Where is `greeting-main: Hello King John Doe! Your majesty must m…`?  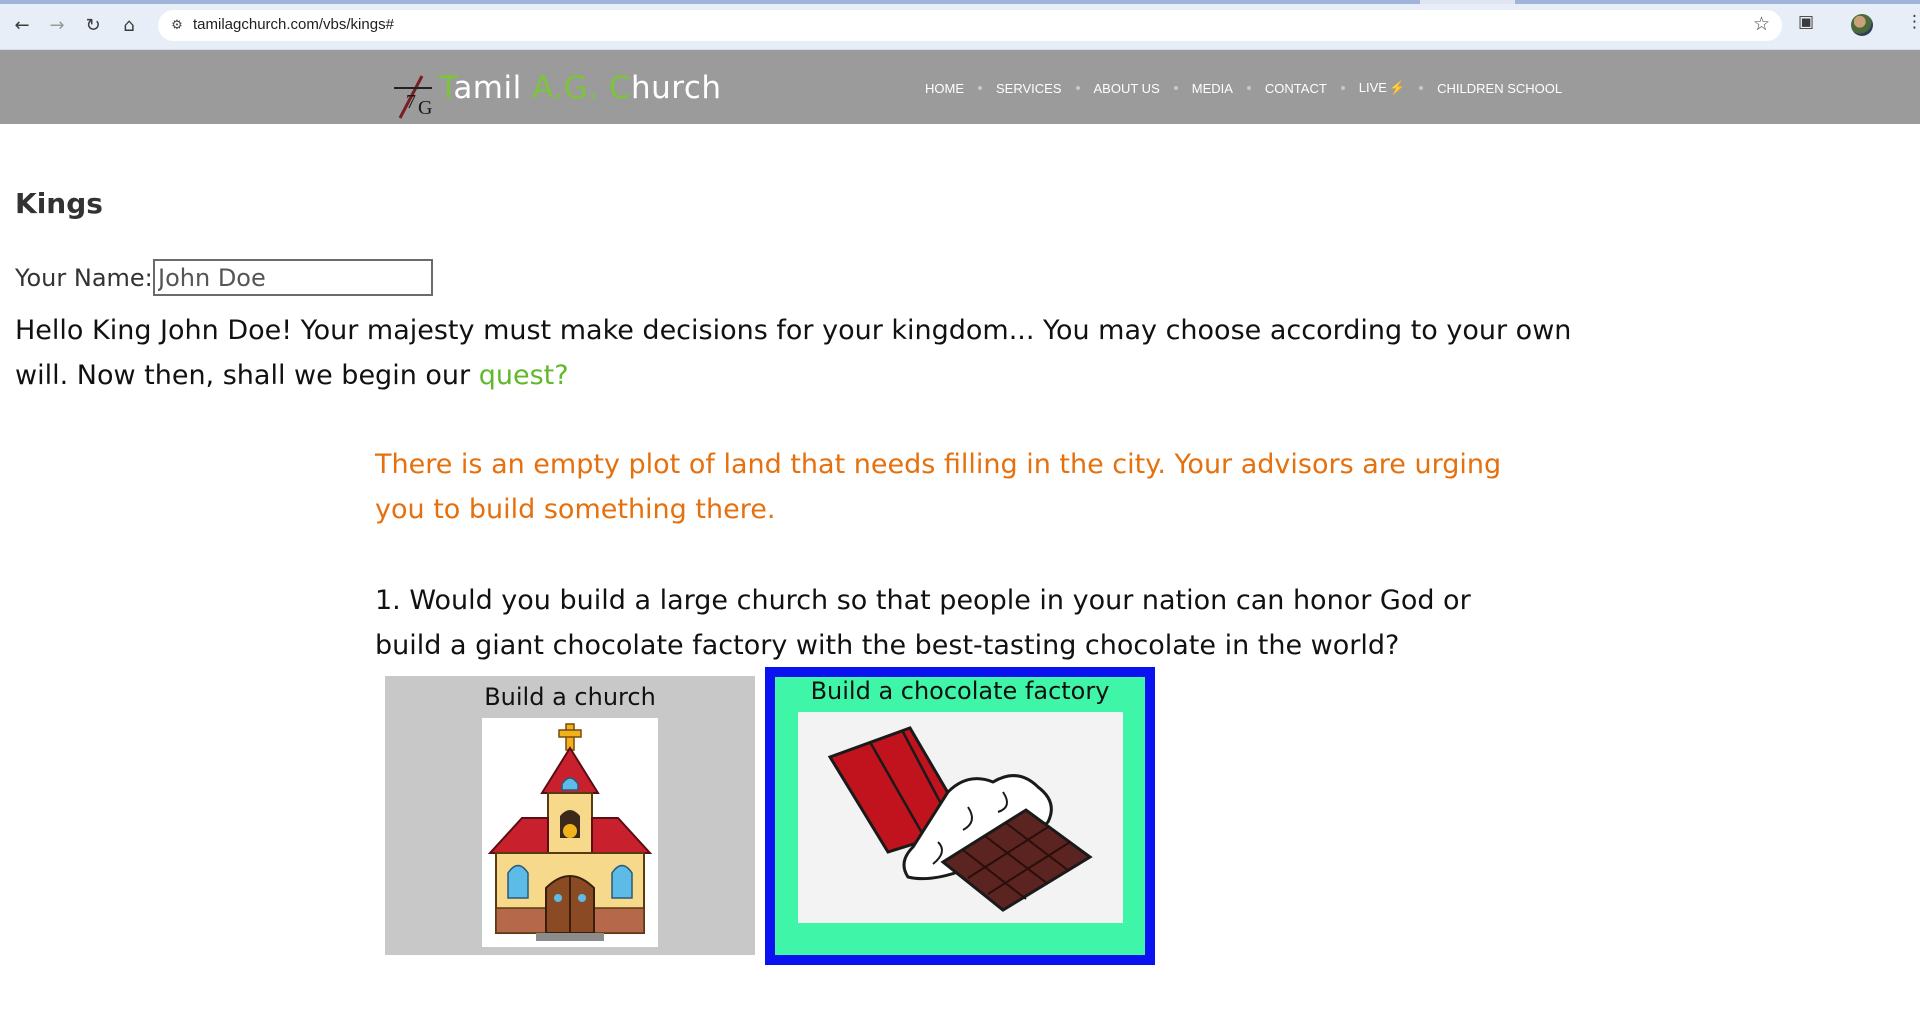
greeting-main: Hello King John Doe! Your majesty must m… is located at coordinates (793, 353).